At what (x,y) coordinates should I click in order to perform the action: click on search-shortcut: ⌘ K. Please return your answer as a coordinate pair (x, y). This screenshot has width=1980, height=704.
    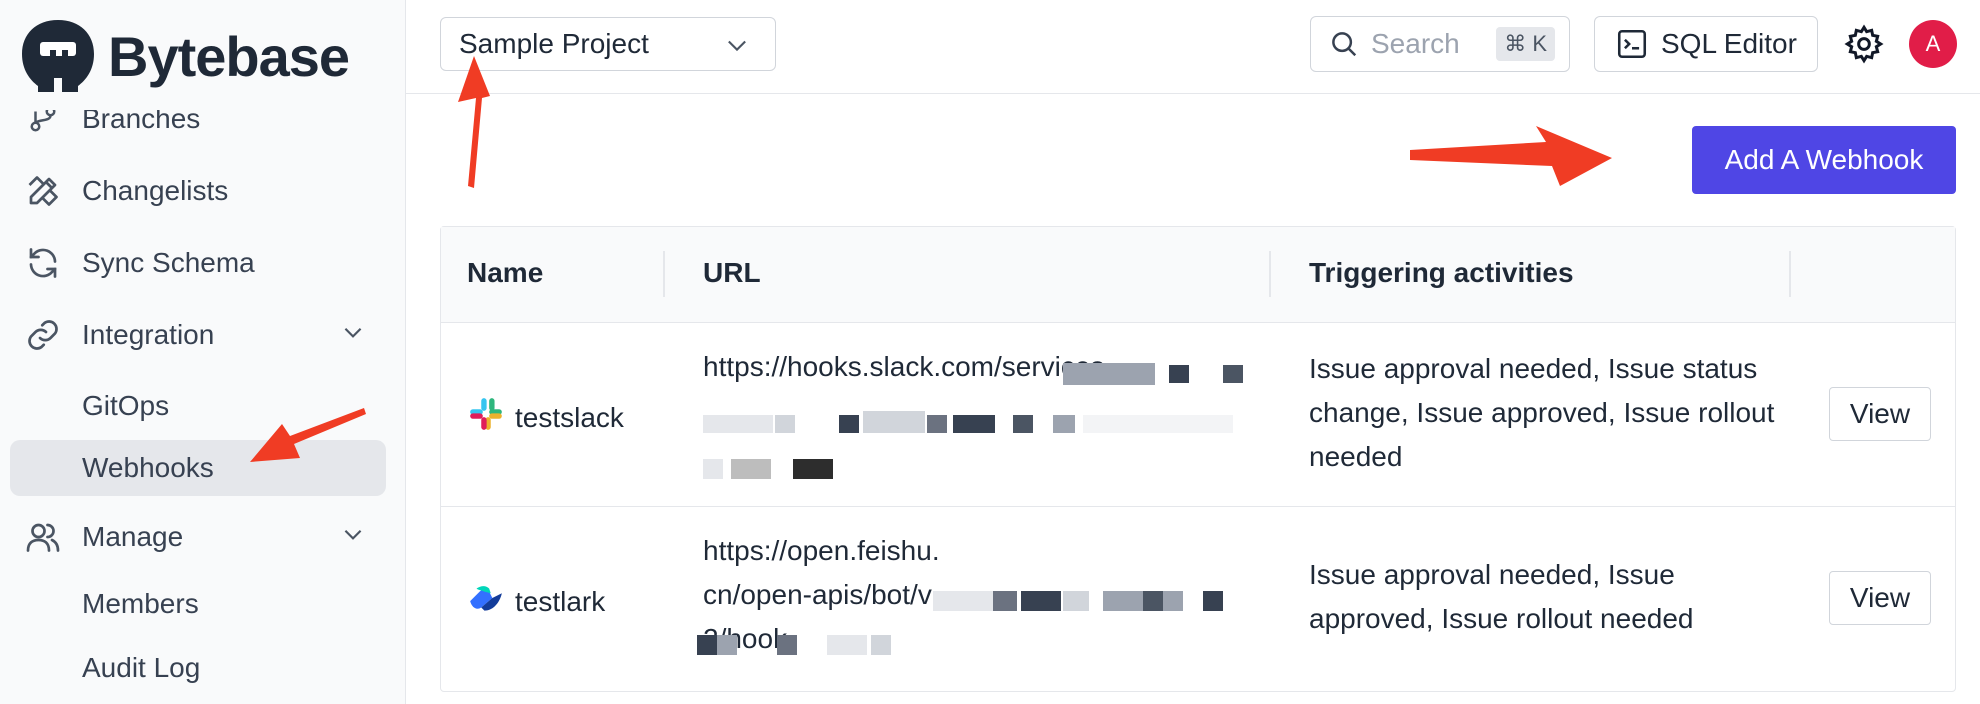
    Looking at the image, I should click on (1525, 44).